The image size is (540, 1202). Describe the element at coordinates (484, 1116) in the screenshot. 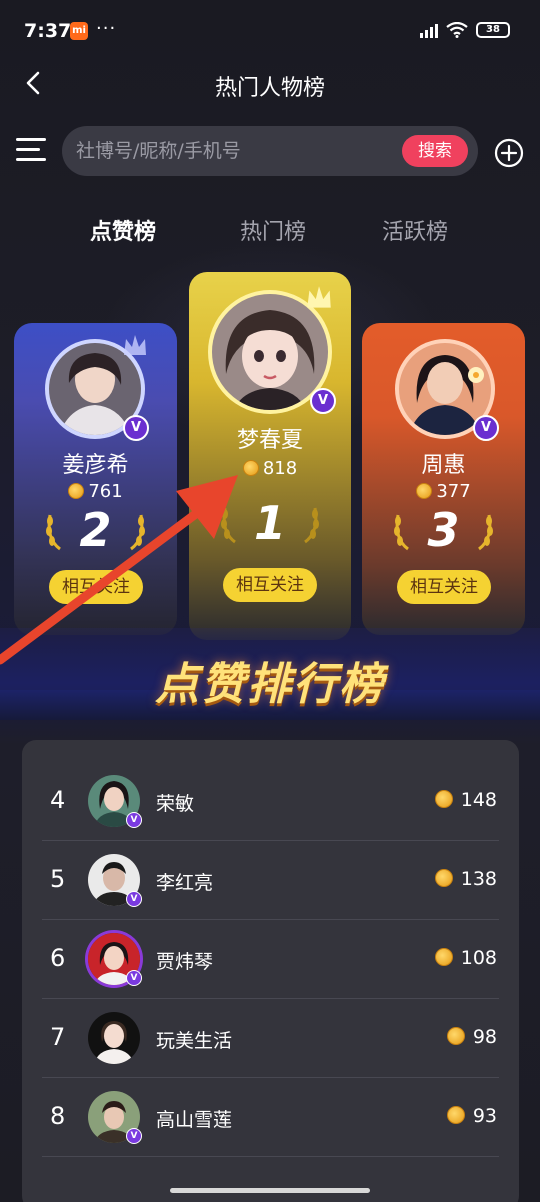

I see `row-score-value: 93` at that location.